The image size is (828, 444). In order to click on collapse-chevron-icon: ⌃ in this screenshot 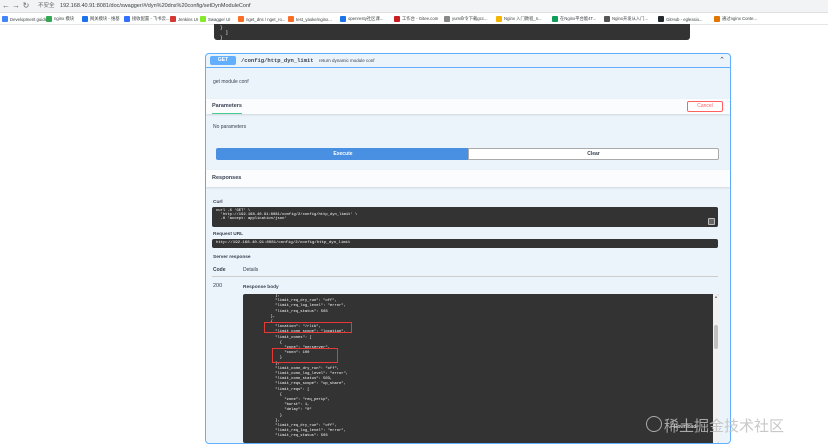, I will do `click(722, 60)`.